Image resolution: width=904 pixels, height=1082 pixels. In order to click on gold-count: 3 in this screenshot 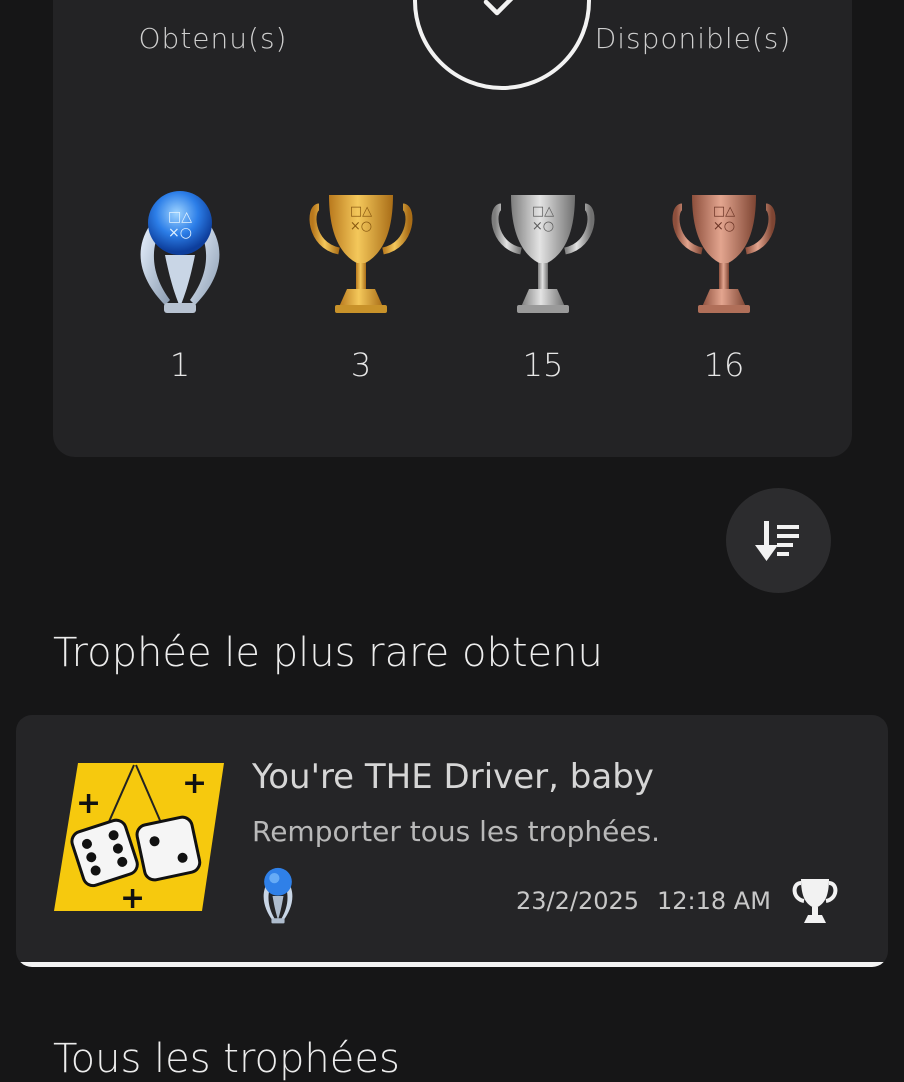, I will do `click(361, 365)`.